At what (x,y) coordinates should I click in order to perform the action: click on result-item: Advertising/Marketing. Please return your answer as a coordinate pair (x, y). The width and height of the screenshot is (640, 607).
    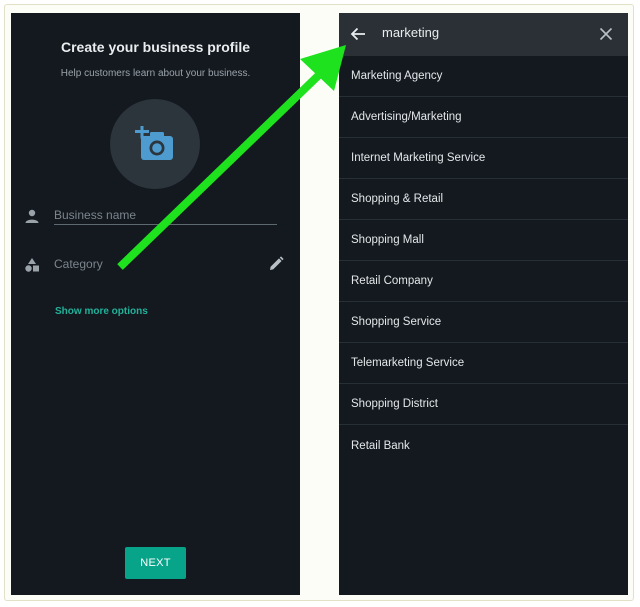
    Looking at the image, I should click on (483, 117).